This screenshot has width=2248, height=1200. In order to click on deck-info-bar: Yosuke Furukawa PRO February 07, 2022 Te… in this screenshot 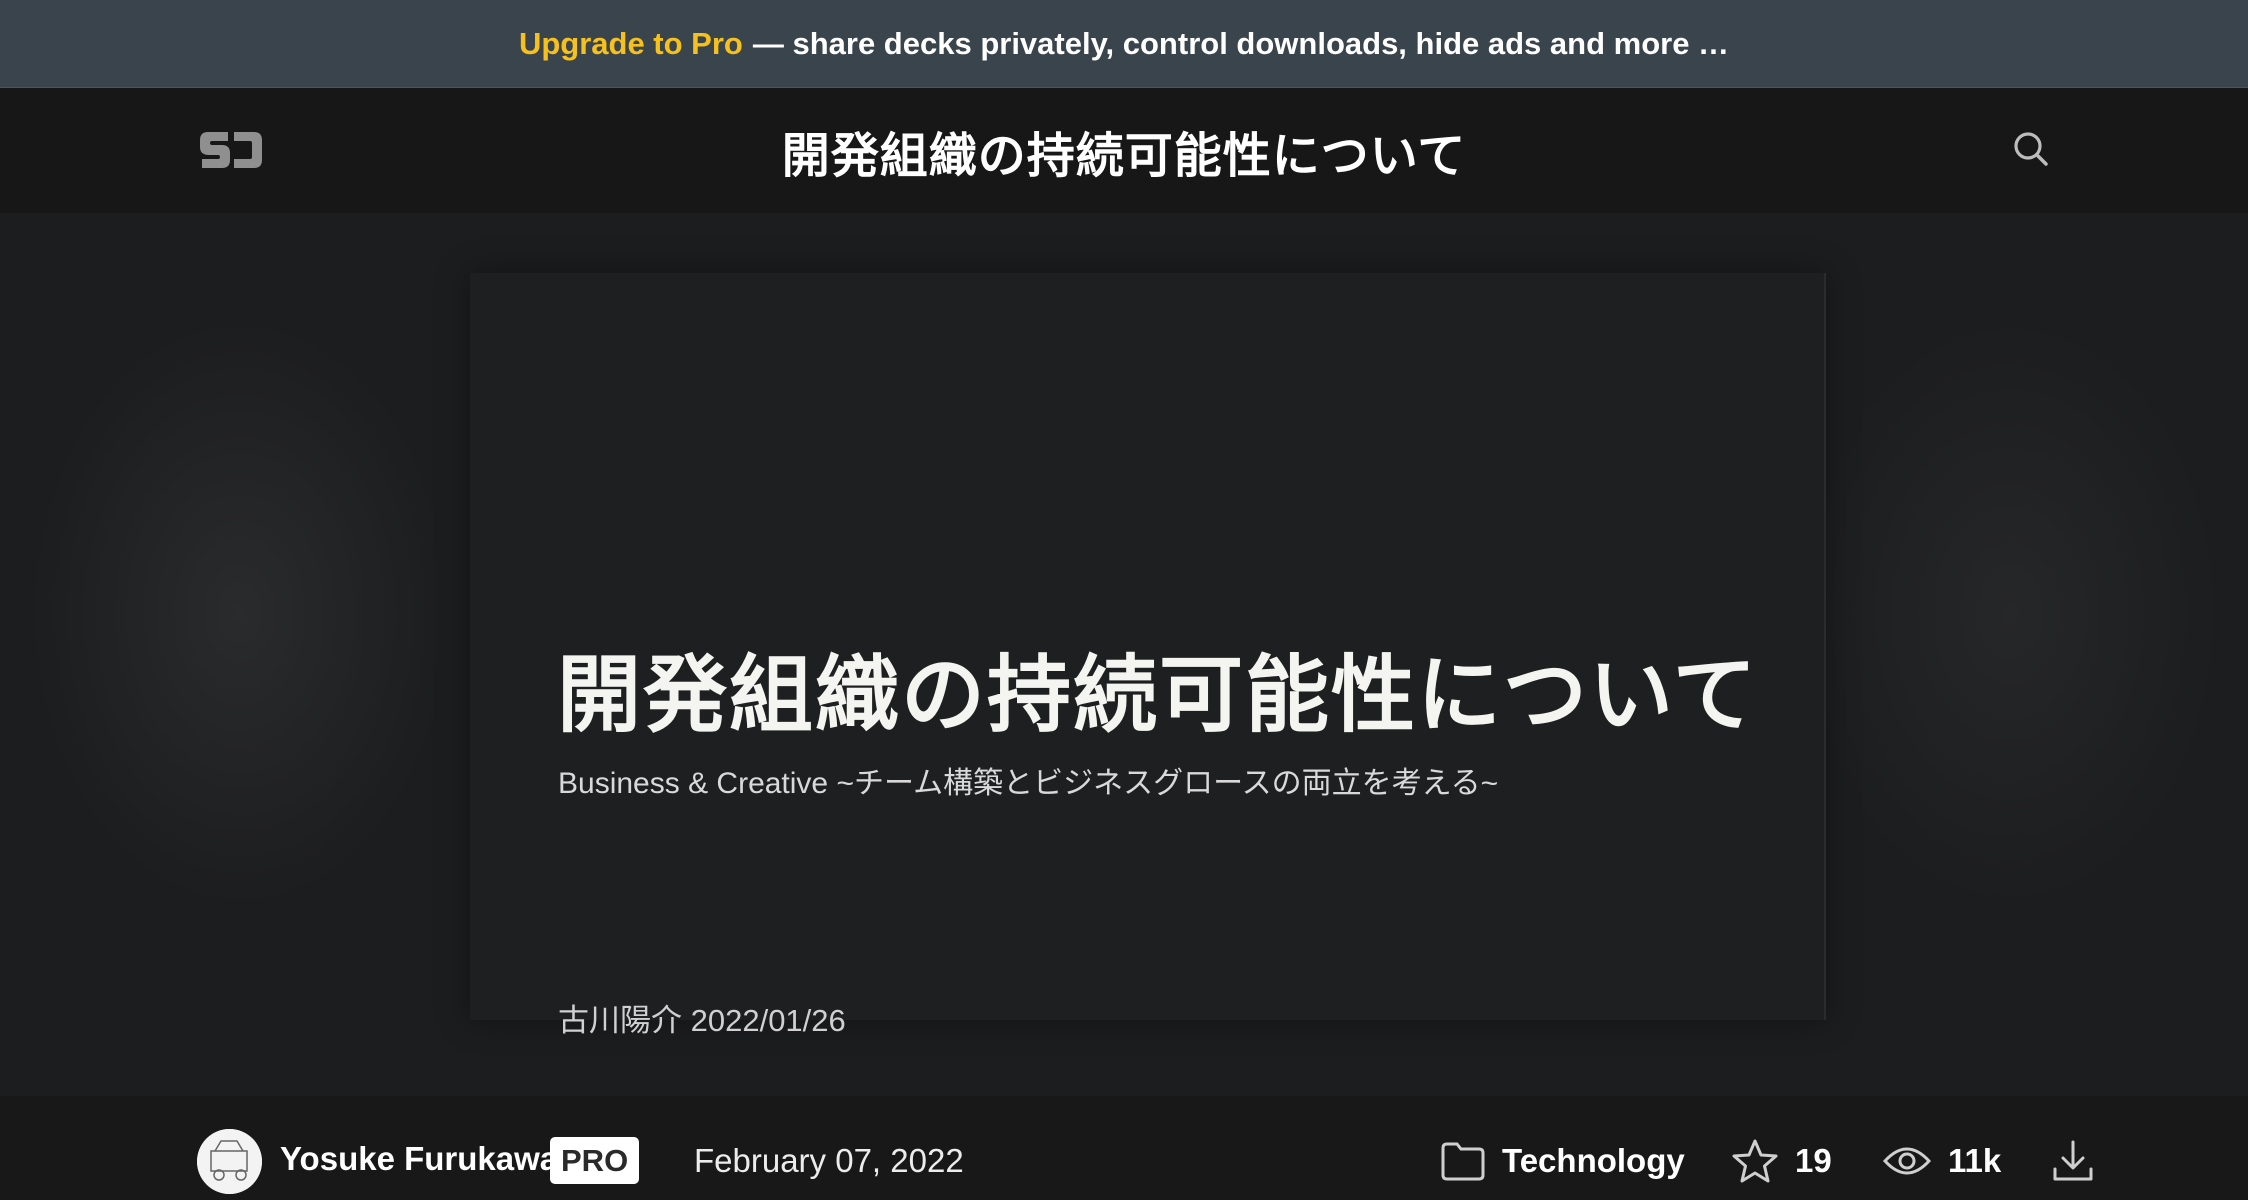, I will do `click(1124, 1148)`.